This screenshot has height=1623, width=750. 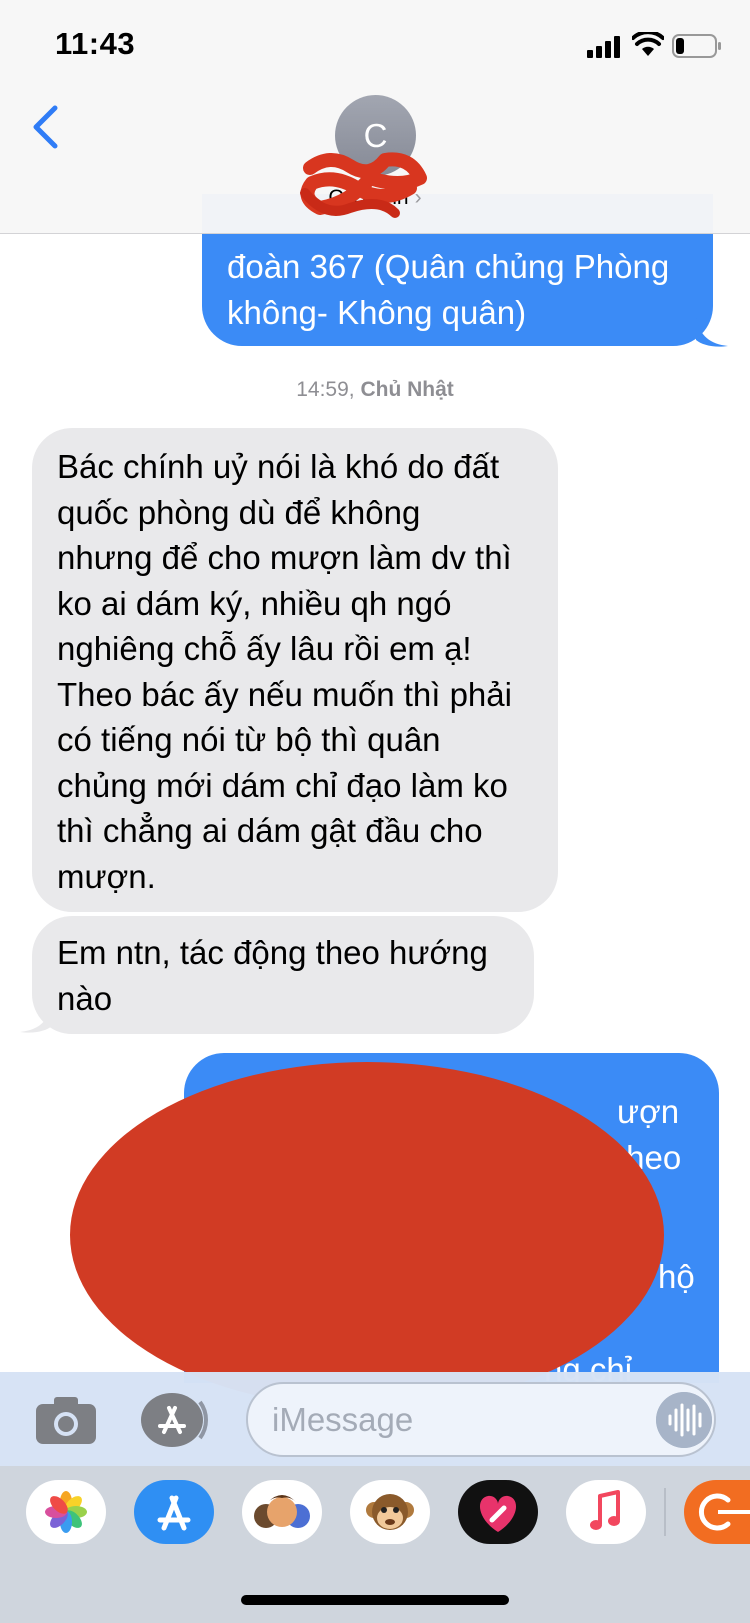 What do you see at coordinates (375, 117) in the screenshot?
I see `conversation-header: 11:43 C C Thanh ›` at bounding box center [375, 117].